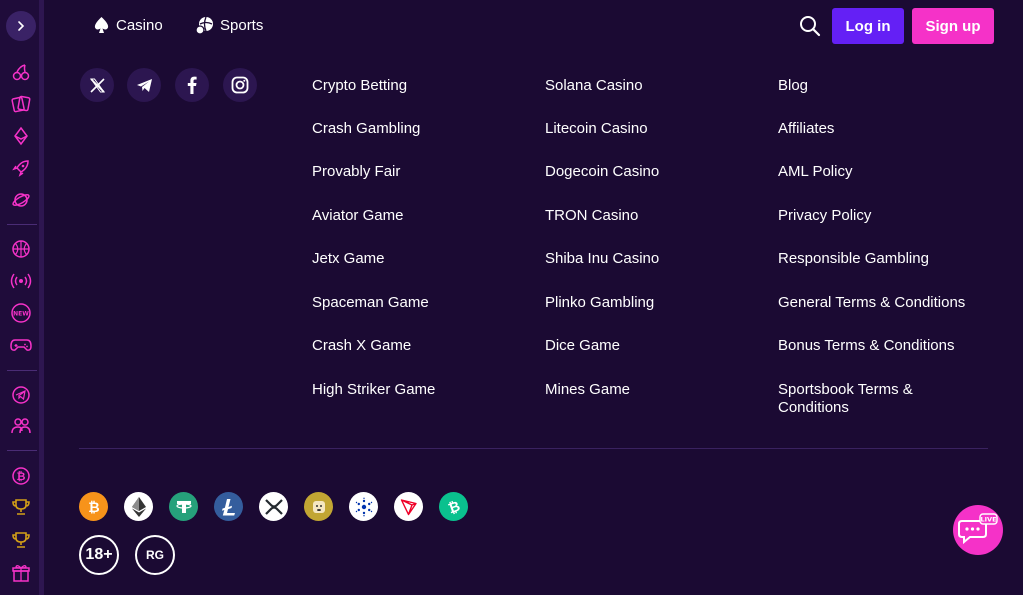 The height and width of the screenshot is (595, 1023). I want to click on footer-link-privacy-policy: Privacy Policy, so click(824, 216).